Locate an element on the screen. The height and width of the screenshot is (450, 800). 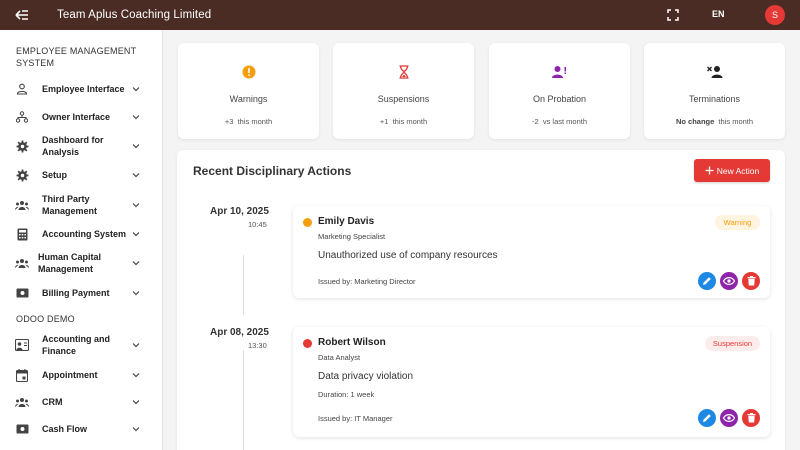
sidebar-item-accounting-finance: Accounting and Finance is located at coordinates (81, 345).